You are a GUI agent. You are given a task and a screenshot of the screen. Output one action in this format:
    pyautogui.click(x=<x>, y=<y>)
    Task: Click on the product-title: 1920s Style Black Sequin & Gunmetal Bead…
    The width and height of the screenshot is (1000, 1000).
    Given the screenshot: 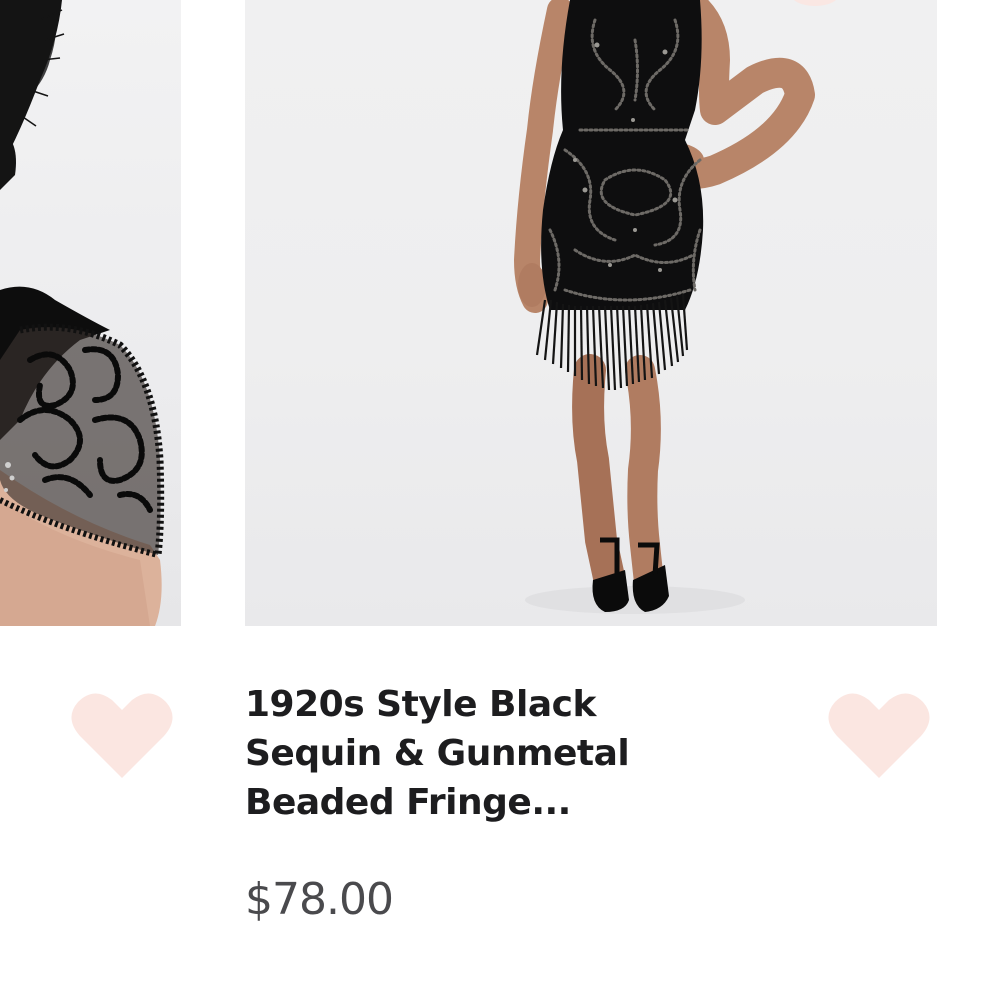 What is the action you would take?
    pyautogui.click(x=480, y=753)
    